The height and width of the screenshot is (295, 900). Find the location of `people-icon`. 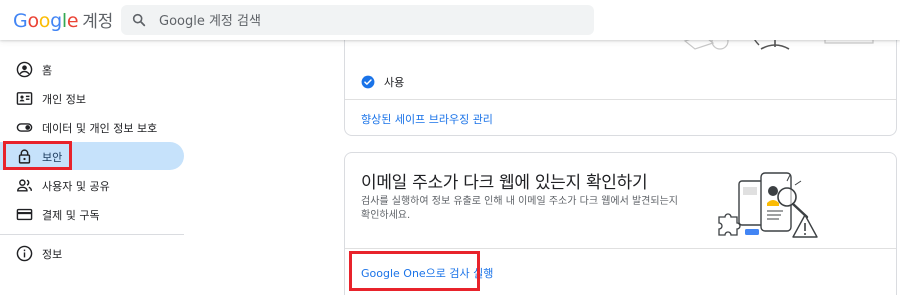

people-icon is located at coordinates (25, 185).